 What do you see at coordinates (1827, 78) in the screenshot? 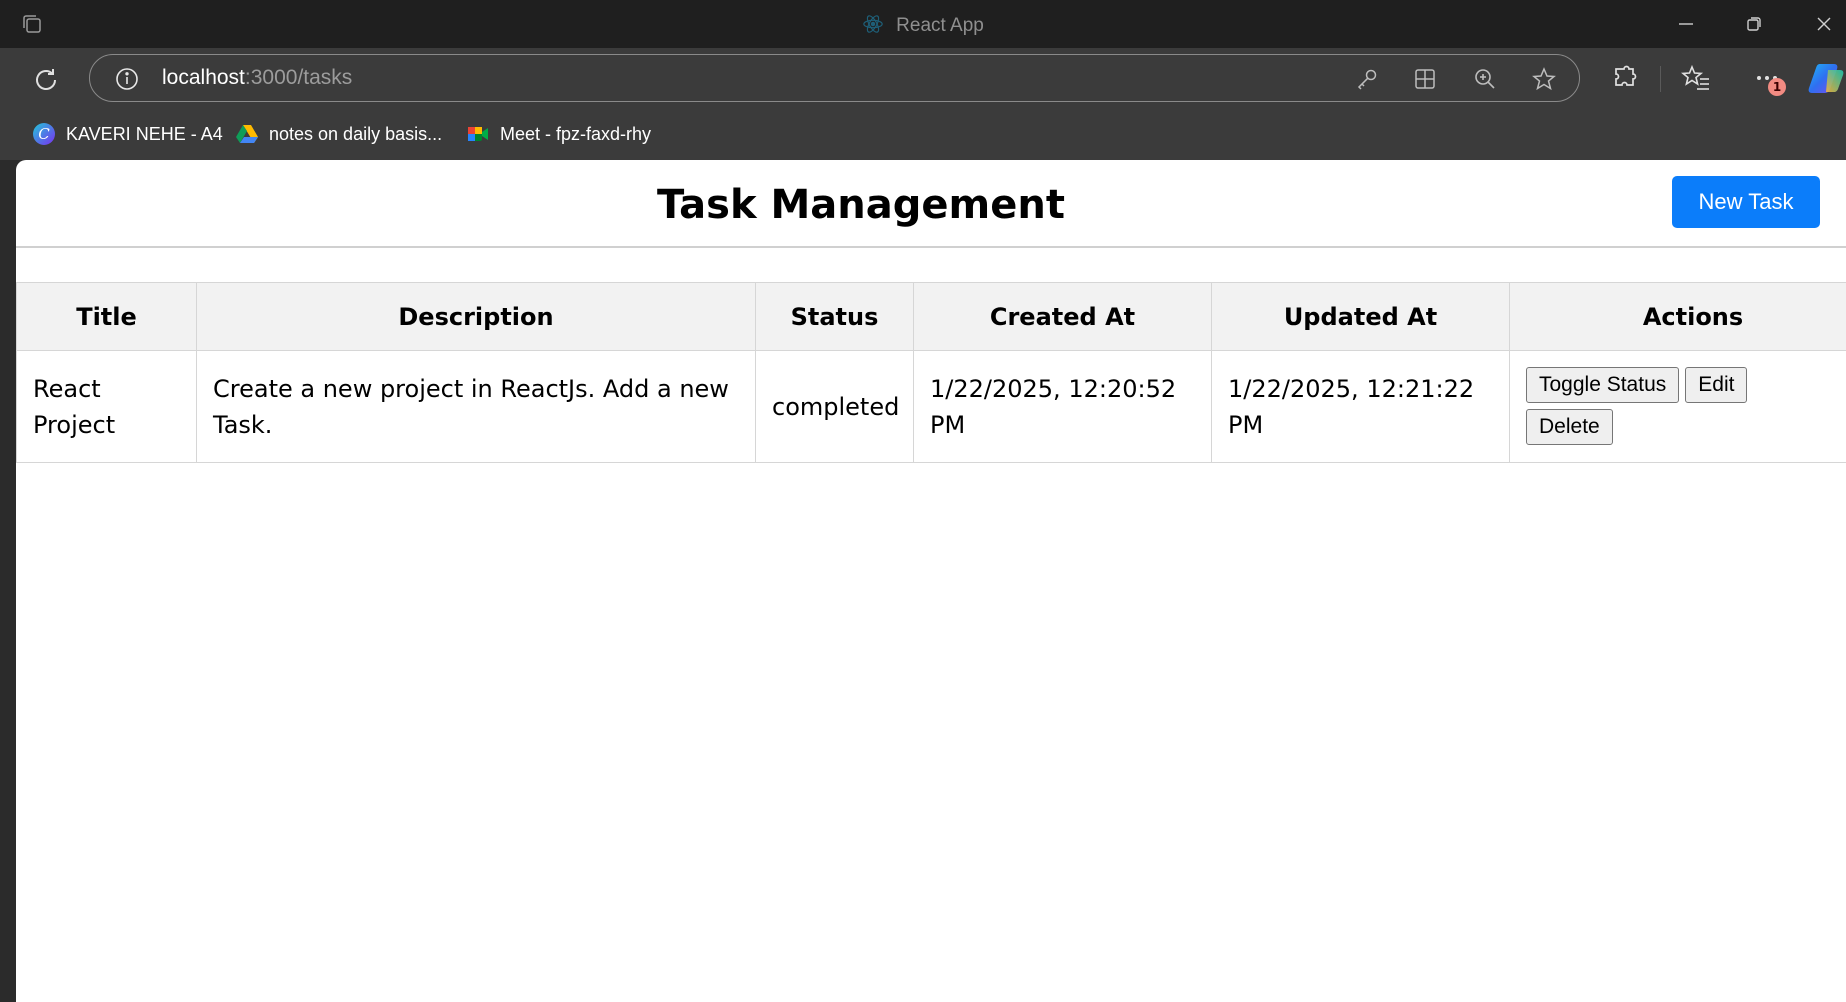
I see `copilot-icon` at bounding box center [1827, 78].